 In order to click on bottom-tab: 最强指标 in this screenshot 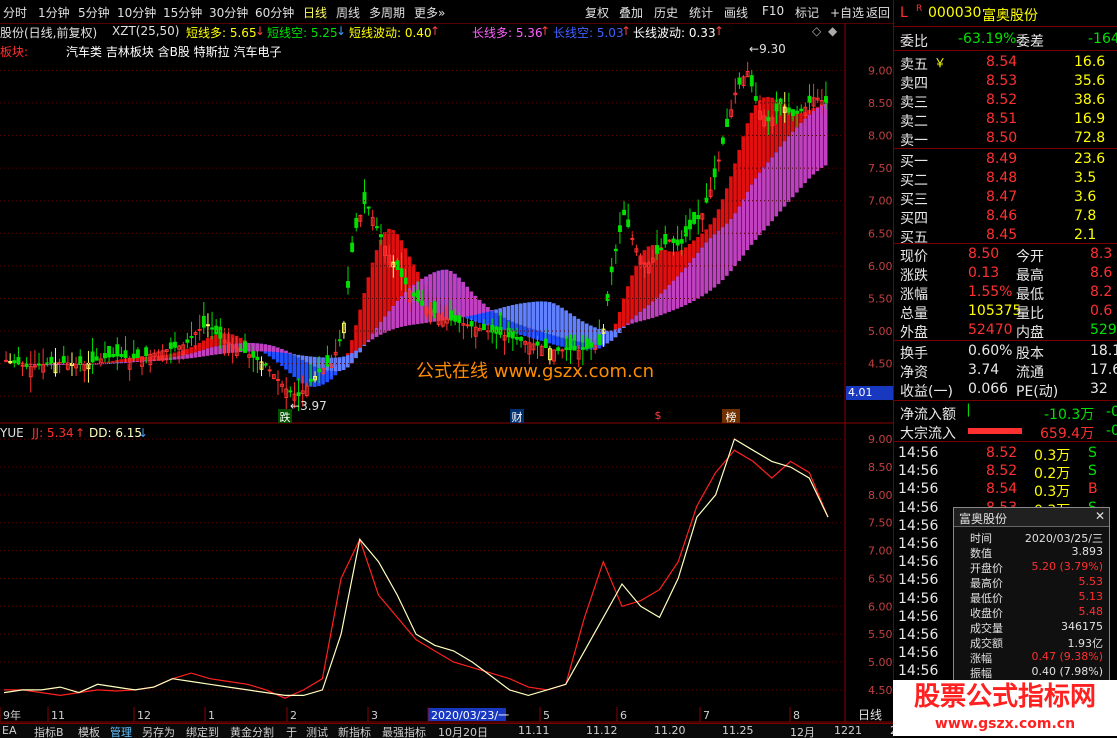, I will do `click(404, 731)`.